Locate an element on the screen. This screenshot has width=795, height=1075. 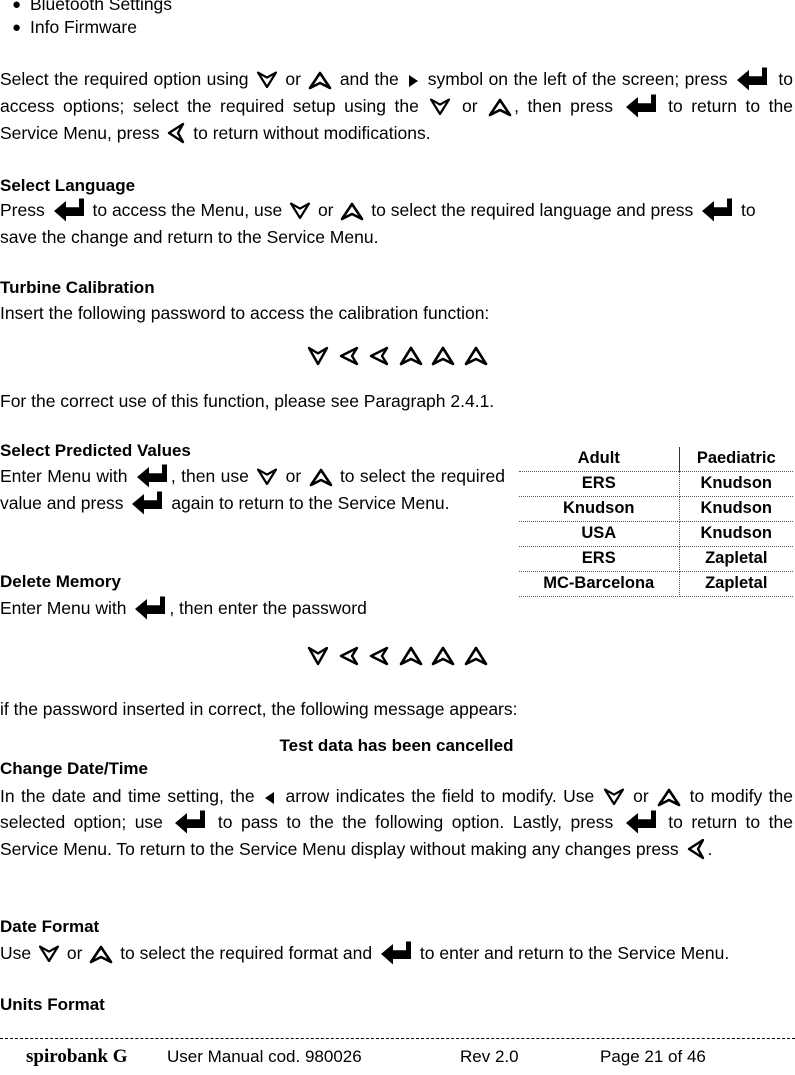
intro-text-7: , then press is located at coordinates (563, 106).